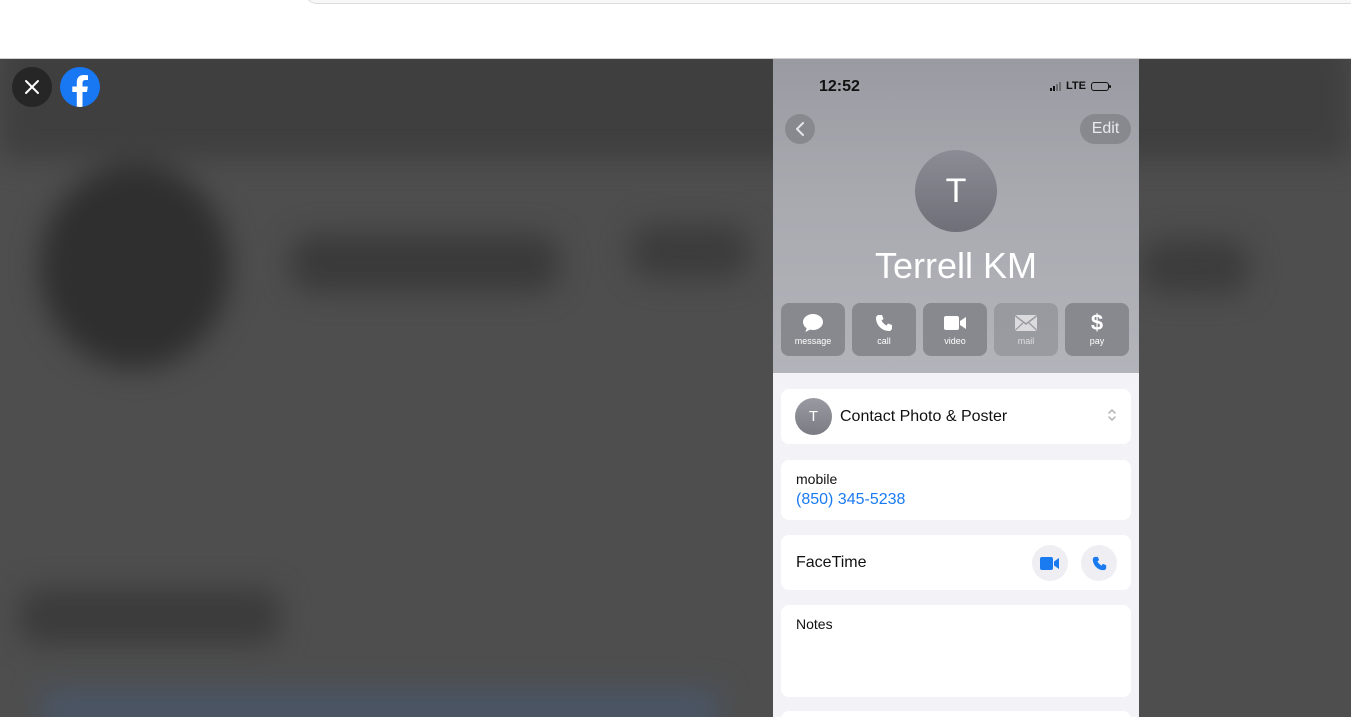 The width and height of the screenshot is (1351, 717). Describe the element at coordinates (1097, 322) in the screenshot. I see `dollar-icon: $` at that location.